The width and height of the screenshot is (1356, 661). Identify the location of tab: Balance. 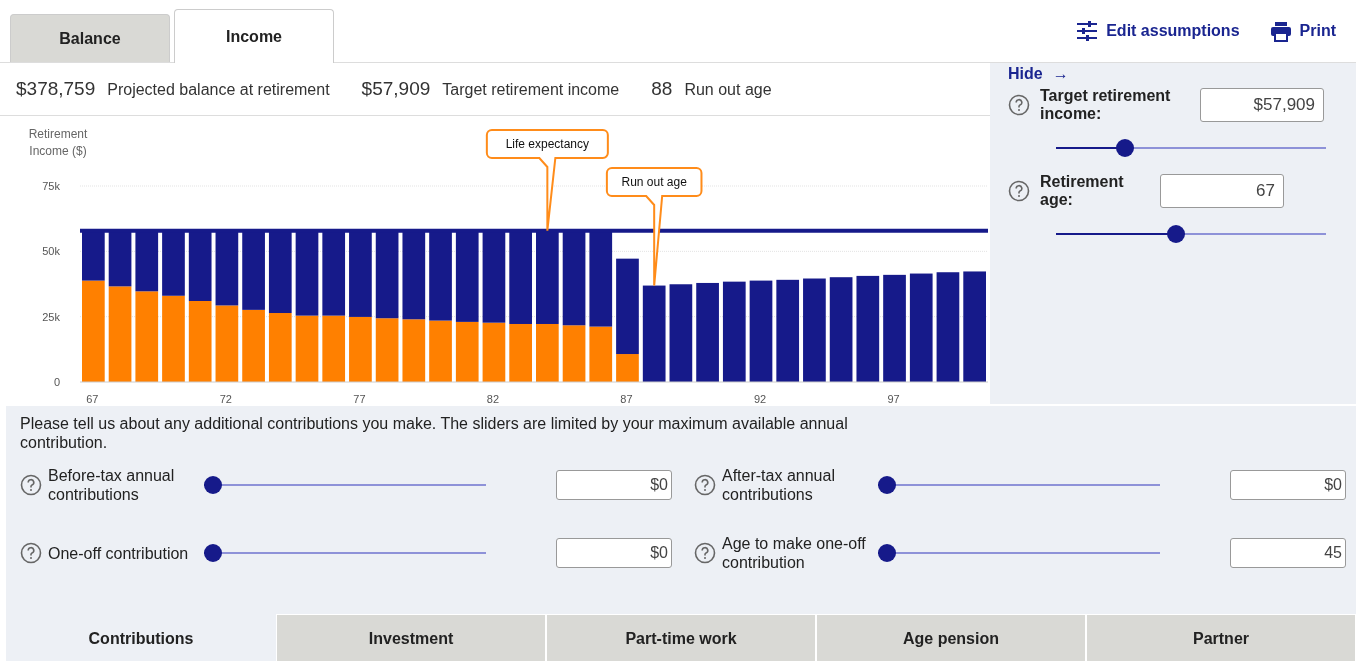
(90, 38).